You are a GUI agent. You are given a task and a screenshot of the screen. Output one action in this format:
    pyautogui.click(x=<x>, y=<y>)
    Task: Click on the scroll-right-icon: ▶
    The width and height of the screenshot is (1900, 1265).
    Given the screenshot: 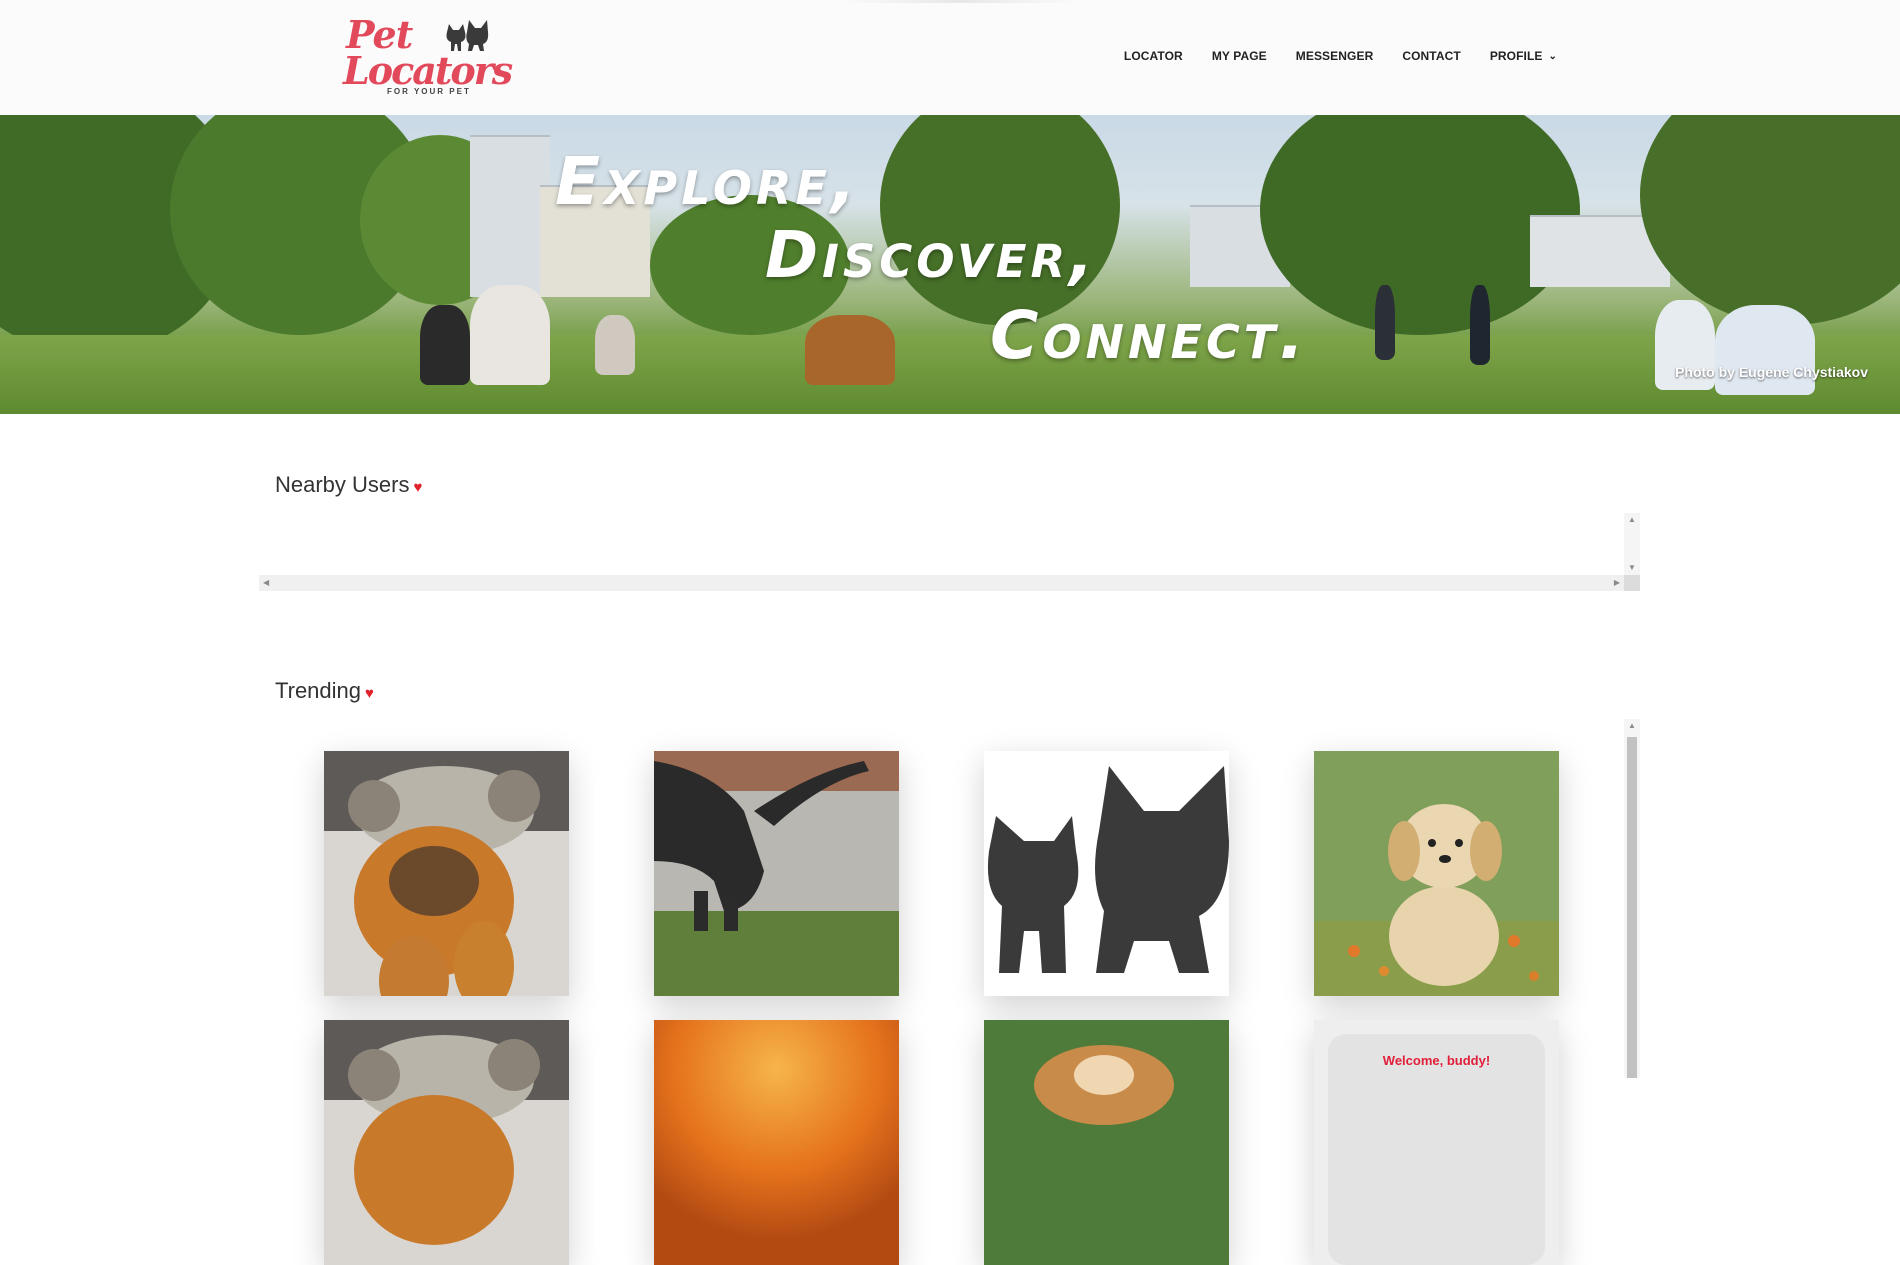 What is the action you would take?
    pyautogui.click(x=1617, y=582)
    